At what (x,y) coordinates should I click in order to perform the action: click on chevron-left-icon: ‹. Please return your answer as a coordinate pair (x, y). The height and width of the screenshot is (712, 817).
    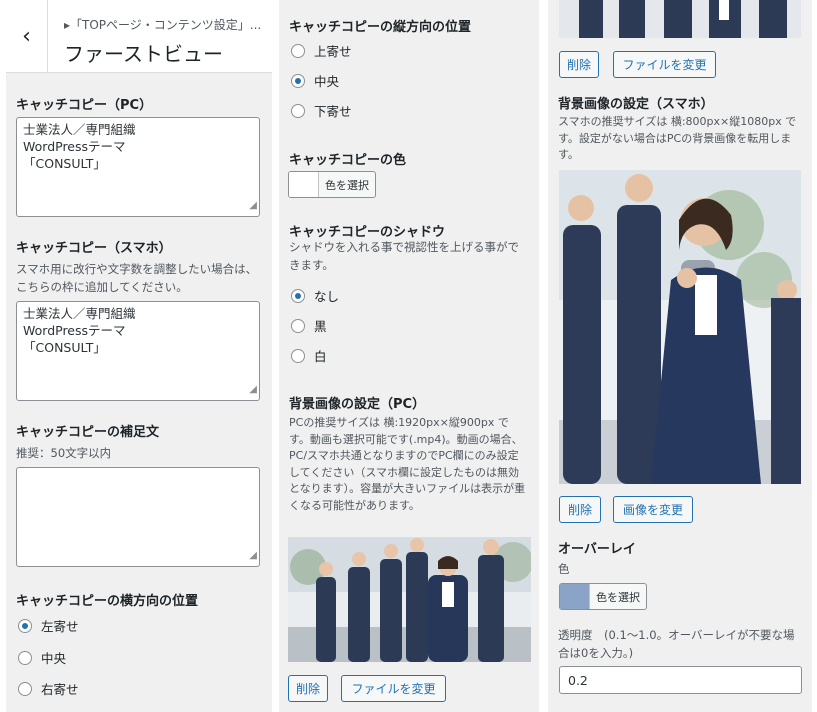
    Looking at the image, I should click on (26, 36).